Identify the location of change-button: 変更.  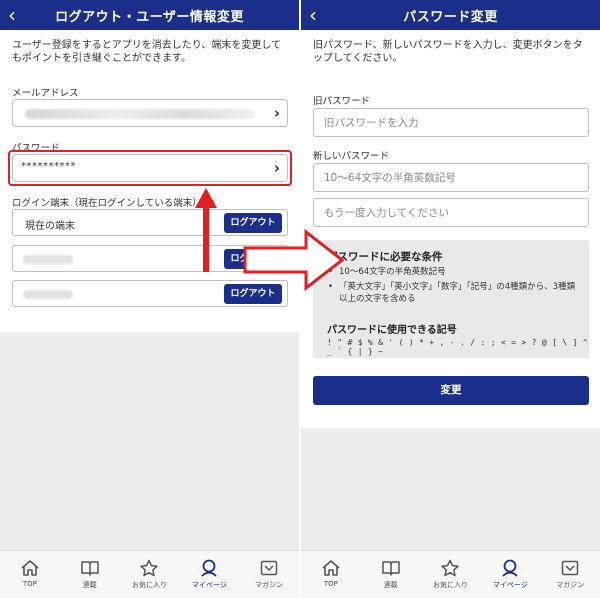
(451, 390).